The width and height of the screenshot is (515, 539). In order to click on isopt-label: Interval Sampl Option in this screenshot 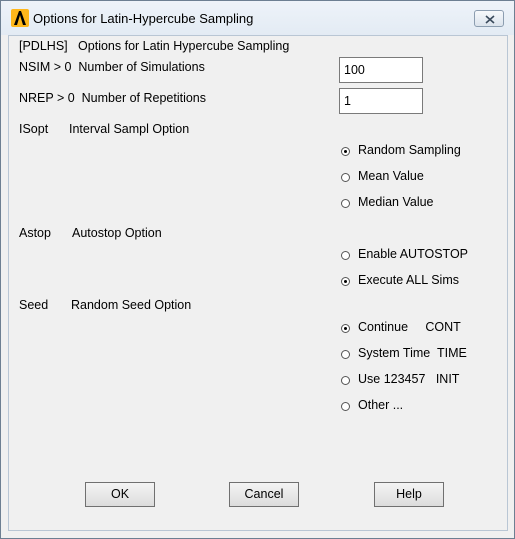, I will do `click(129, 129)`.